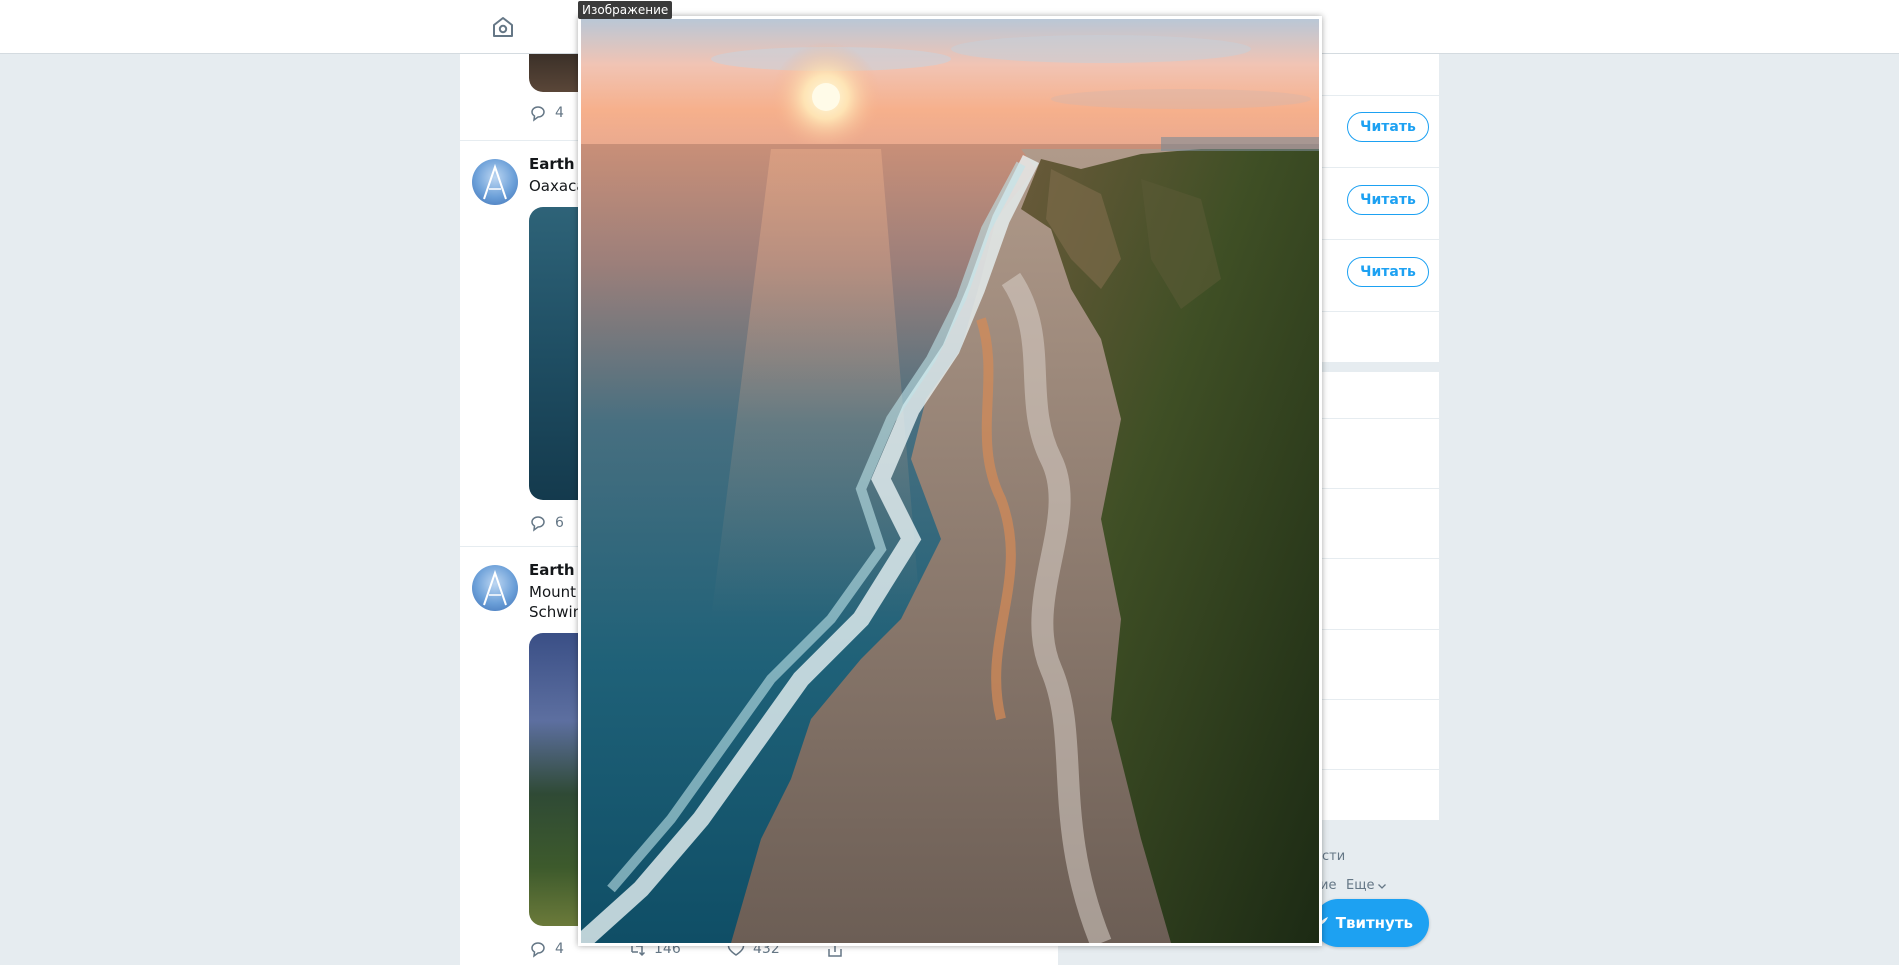  What do you see at coordinates (1378, 367) in the screenshot?
I see `section-separator` at bounding box center [1378, 367].